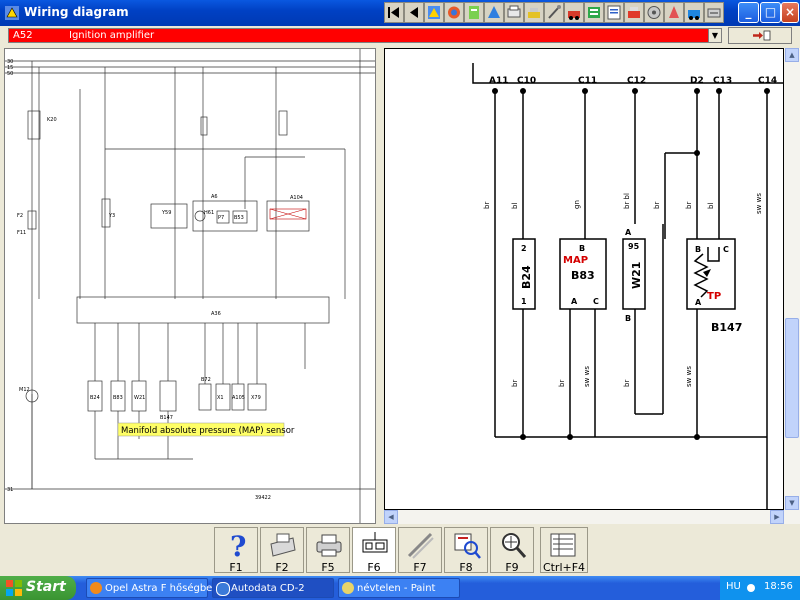 This screenshot has height=600, width=800. I want to click on minimize-button: _, so click(748, 12).